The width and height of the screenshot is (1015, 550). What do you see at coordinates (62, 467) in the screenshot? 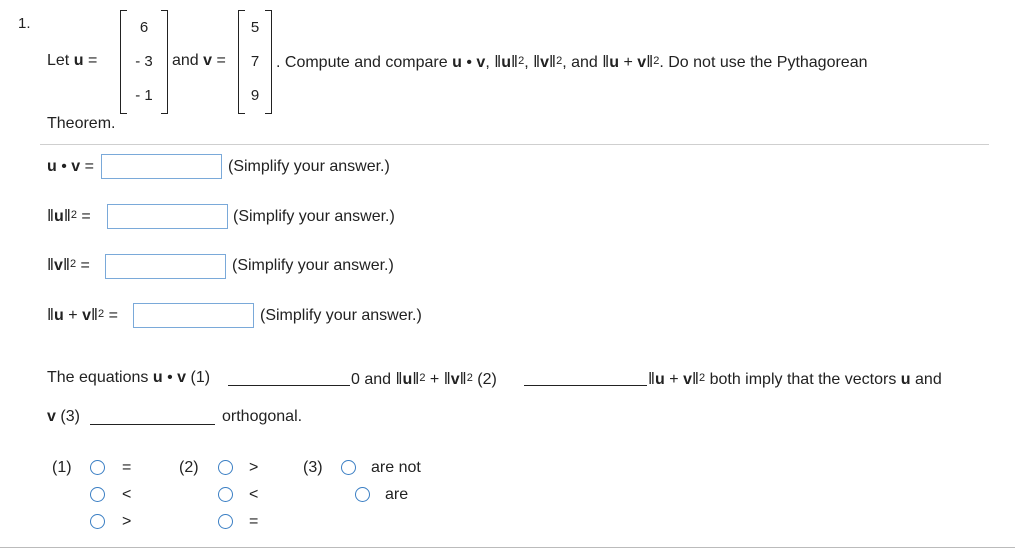
I see `choice-group-1-label: (1)` at bounding box center [62, 467].